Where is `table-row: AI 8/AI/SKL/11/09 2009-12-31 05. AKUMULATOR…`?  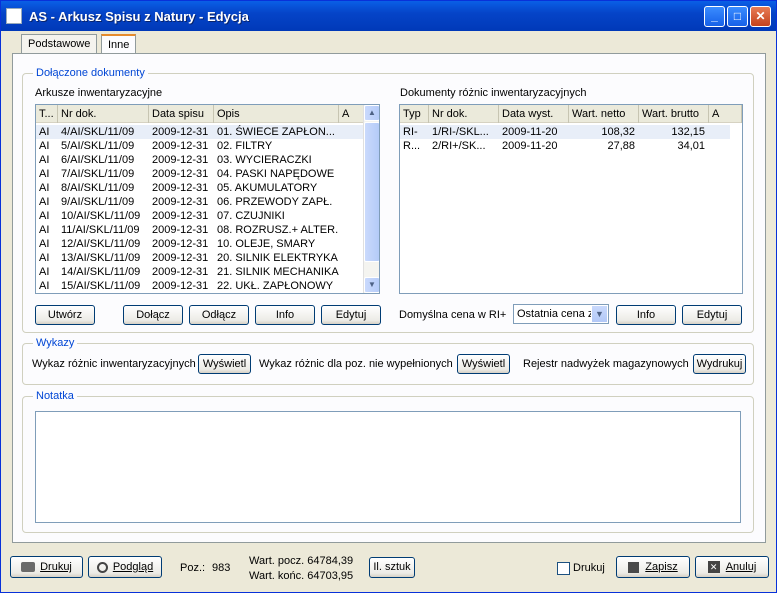 table-row: AI 8/AI/SKL/11/09 2009-12-31 05. AKUMULATOR… is located at coordinates (199, 188).